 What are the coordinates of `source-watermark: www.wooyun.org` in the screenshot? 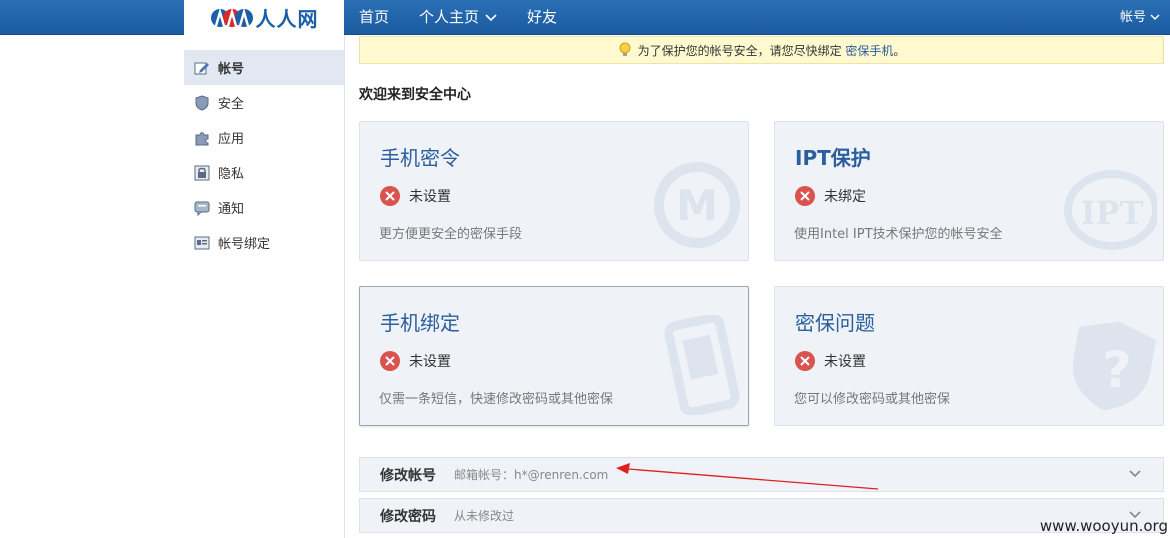 It's located at (1103, 526).